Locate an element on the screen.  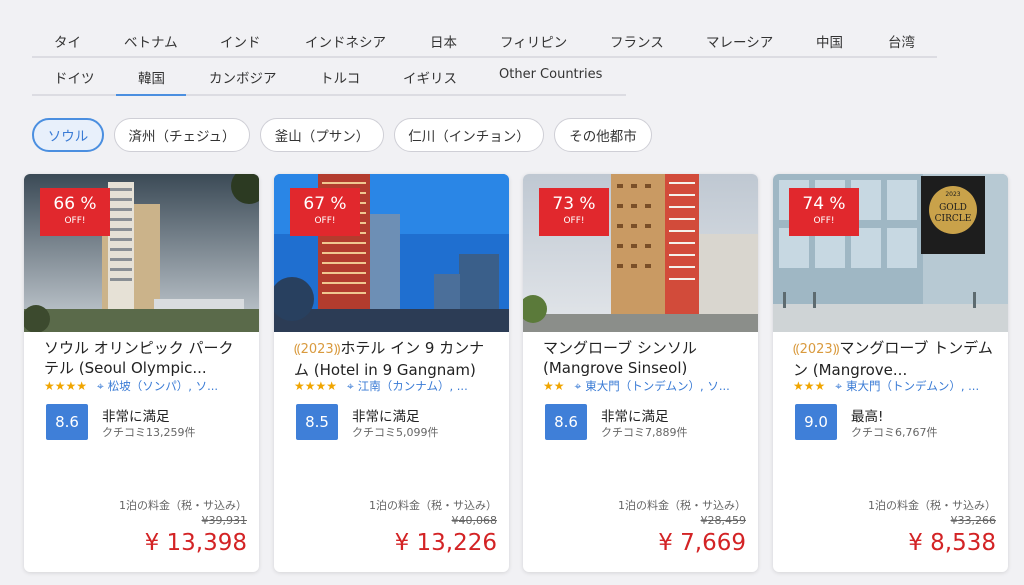
hotel-name: ⸨2023⸩ホテル イン 9 カンナム (Hotel in 9 Gangnam) is located at coordinates (394, 358).